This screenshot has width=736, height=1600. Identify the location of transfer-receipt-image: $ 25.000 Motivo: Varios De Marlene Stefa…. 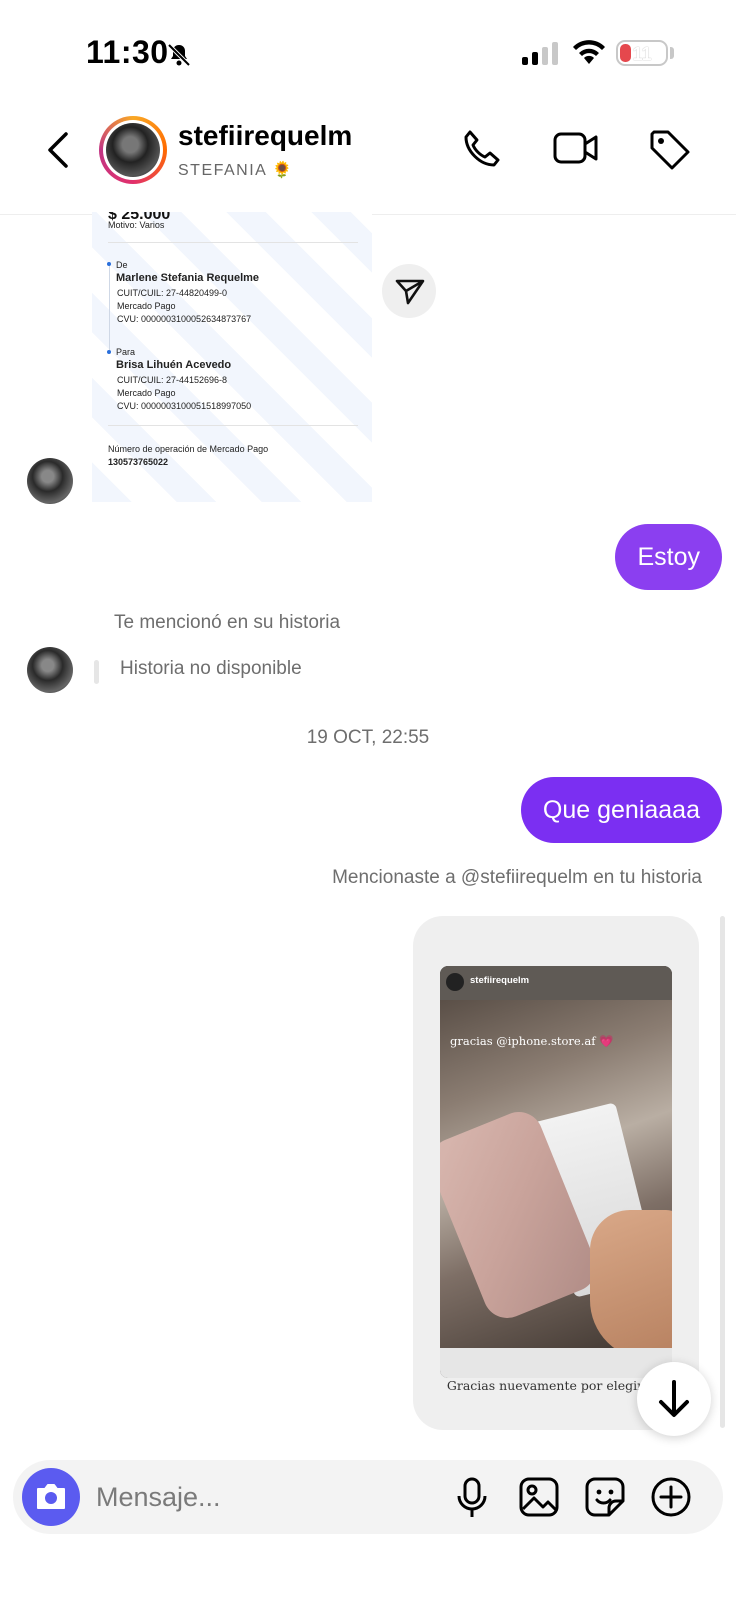
(232, 357).